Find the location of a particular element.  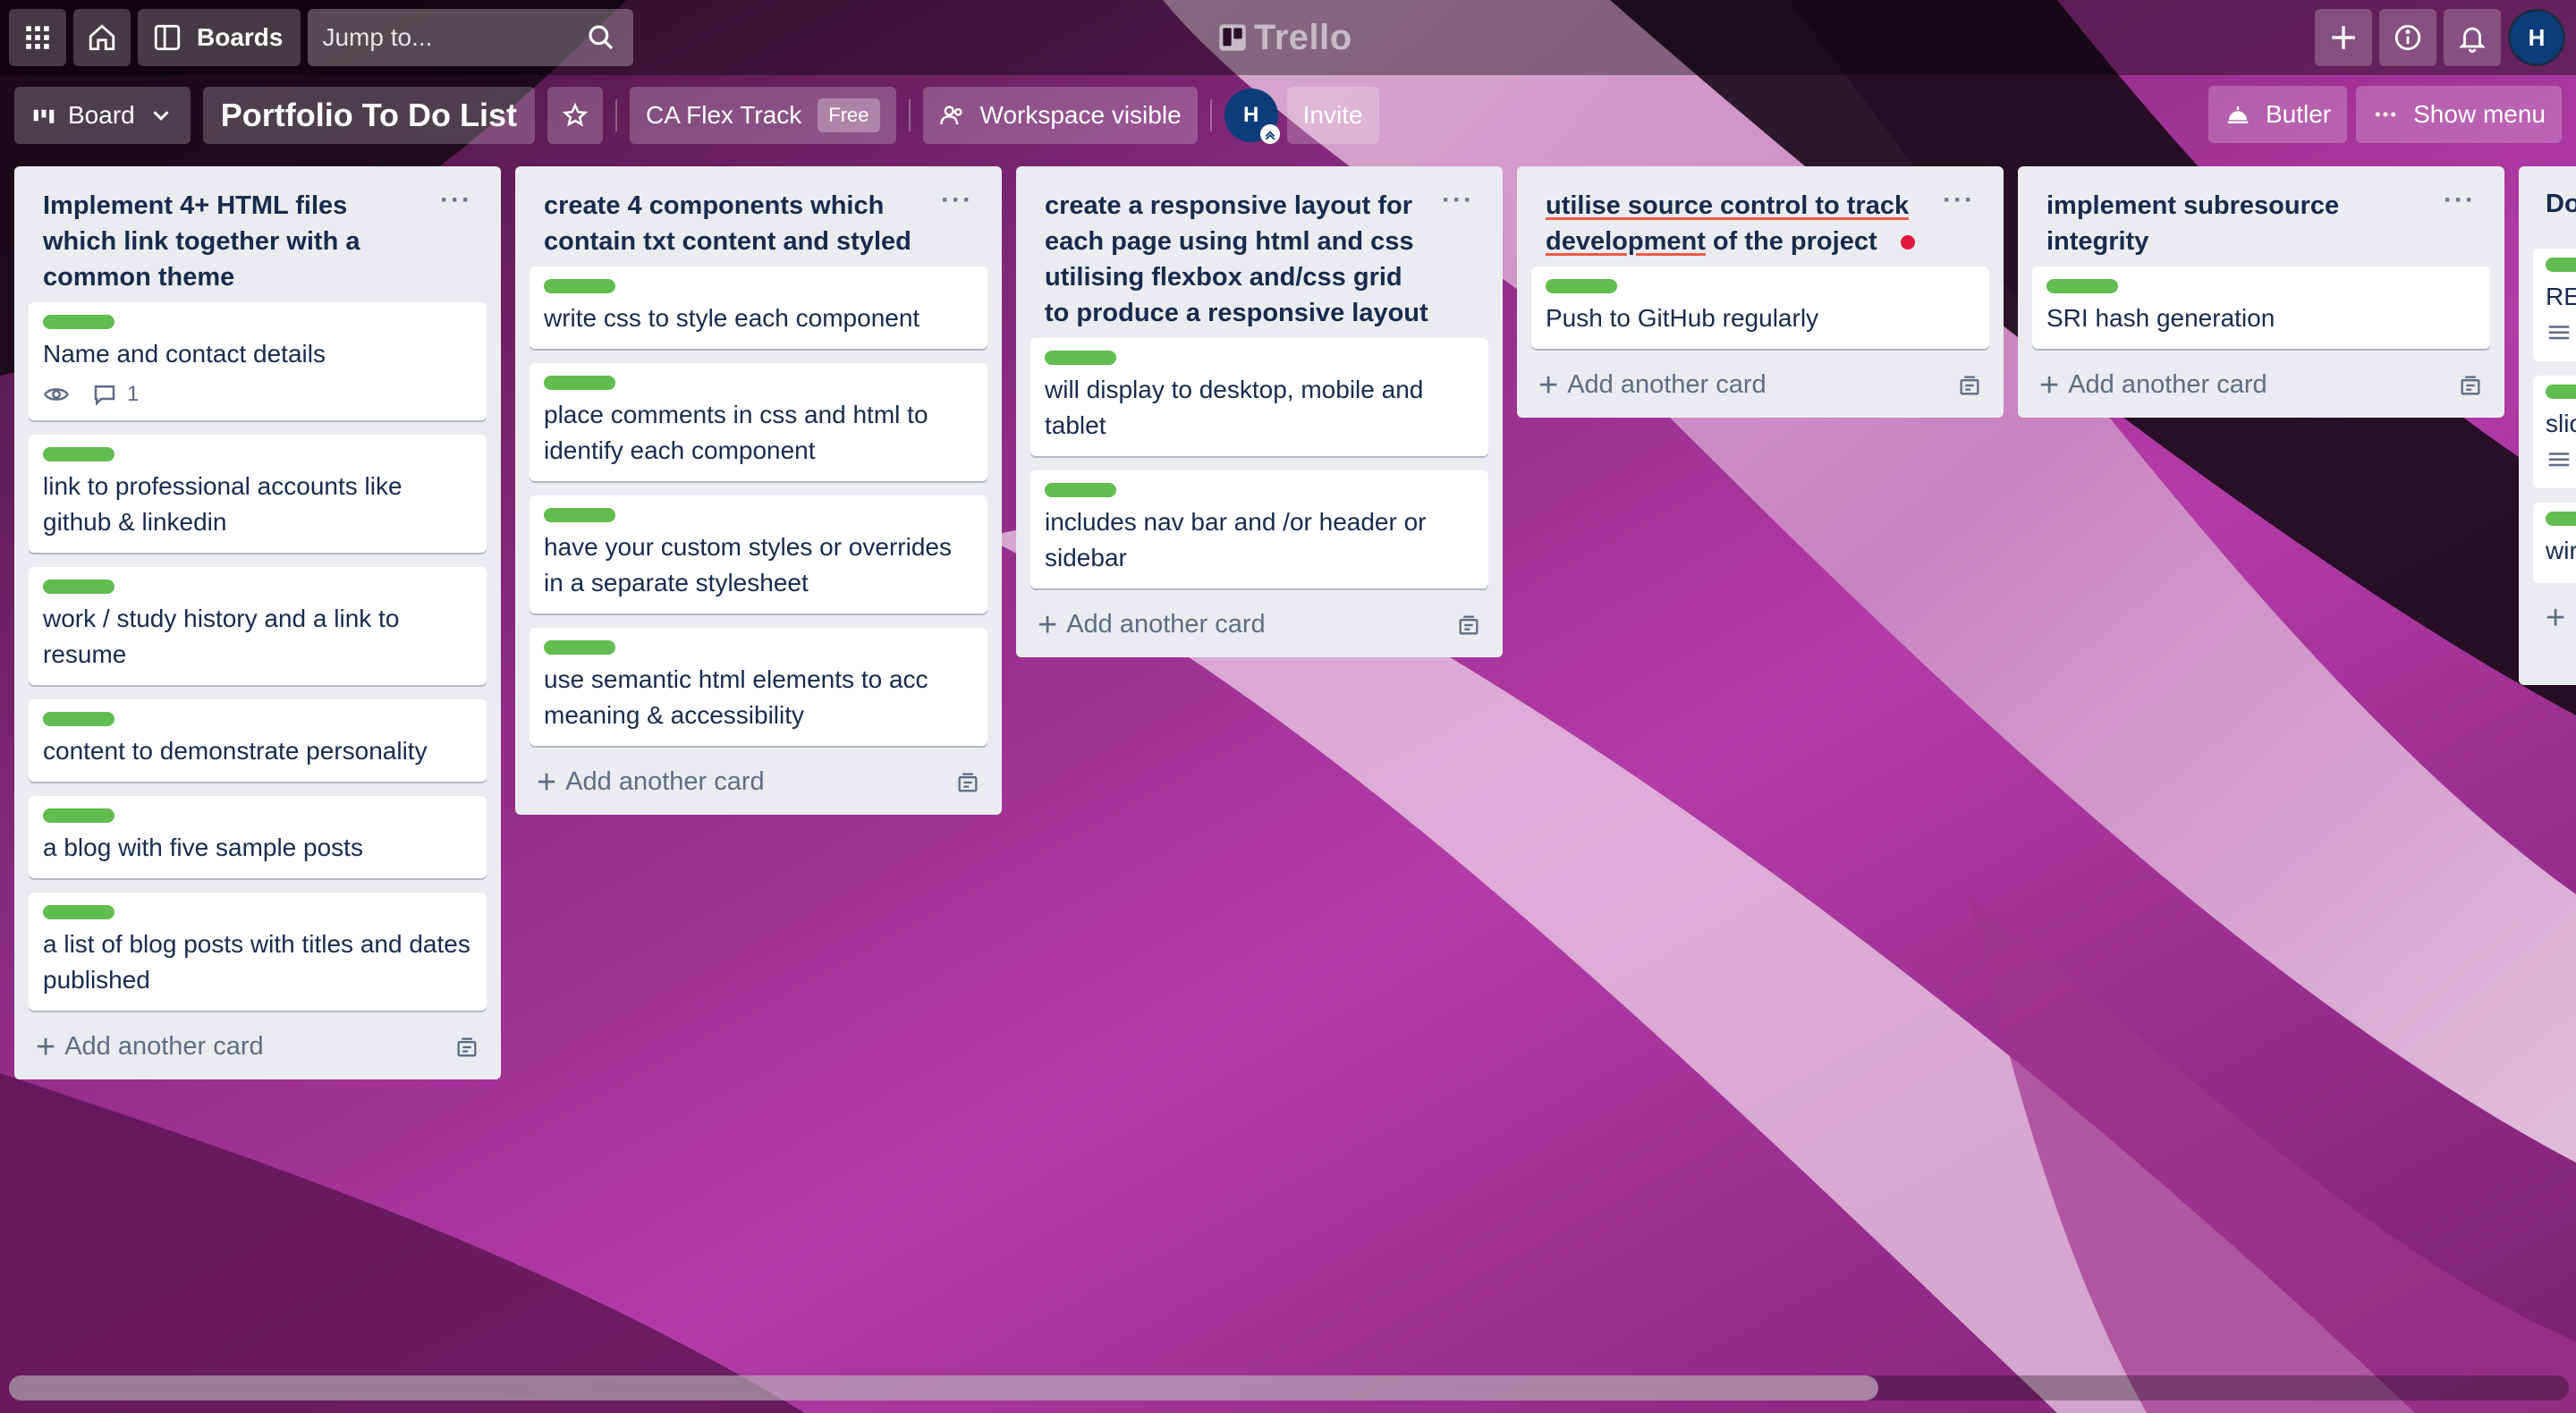

list: Do RE slic wir + is located at coordinates (2547, 425).